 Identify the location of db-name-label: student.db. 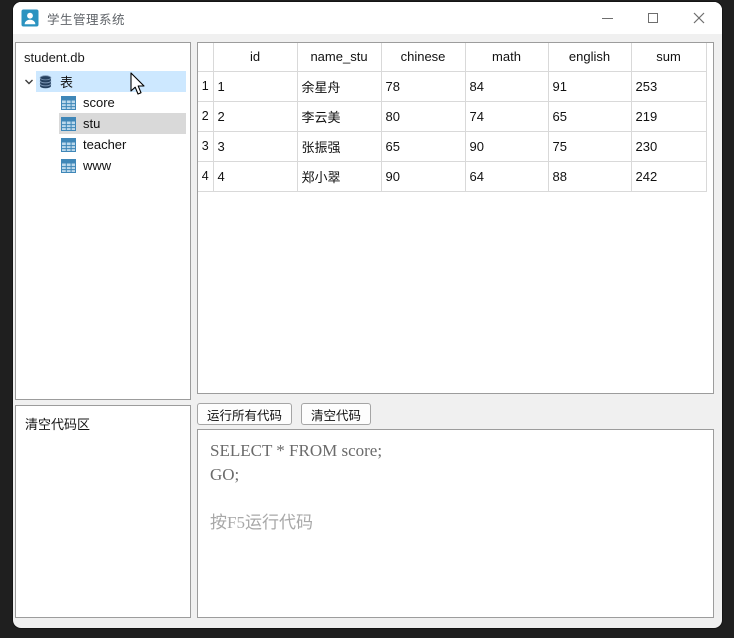
(54, 57).